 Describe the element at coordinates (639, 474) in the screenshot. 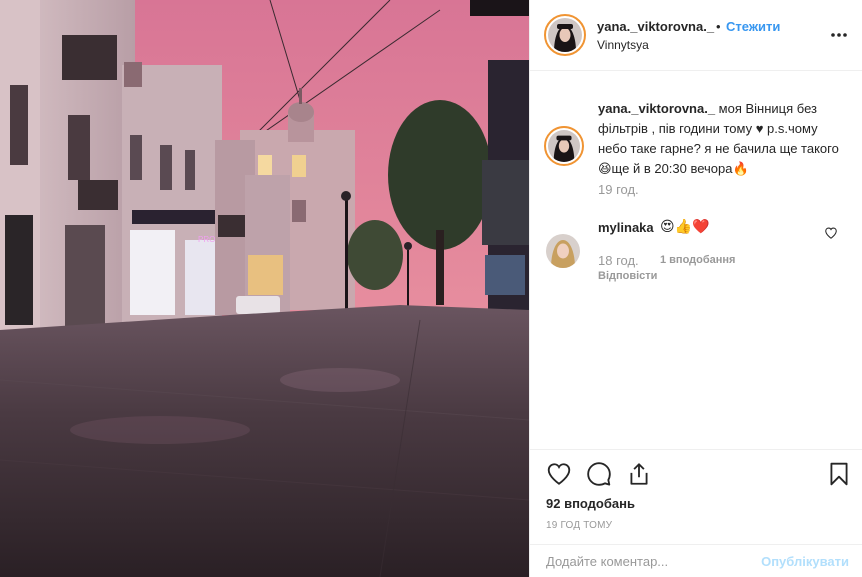

I see `share-icon` at that location.